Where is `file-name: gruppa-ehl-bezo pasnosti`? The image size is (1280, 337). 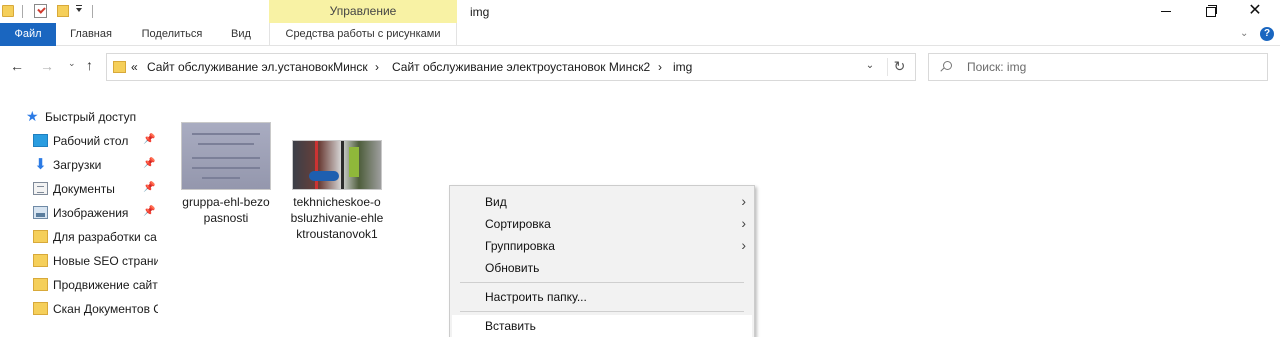 file-name: gruppa-ehl-bezo pasnosti is located at coordinates (226, 210).